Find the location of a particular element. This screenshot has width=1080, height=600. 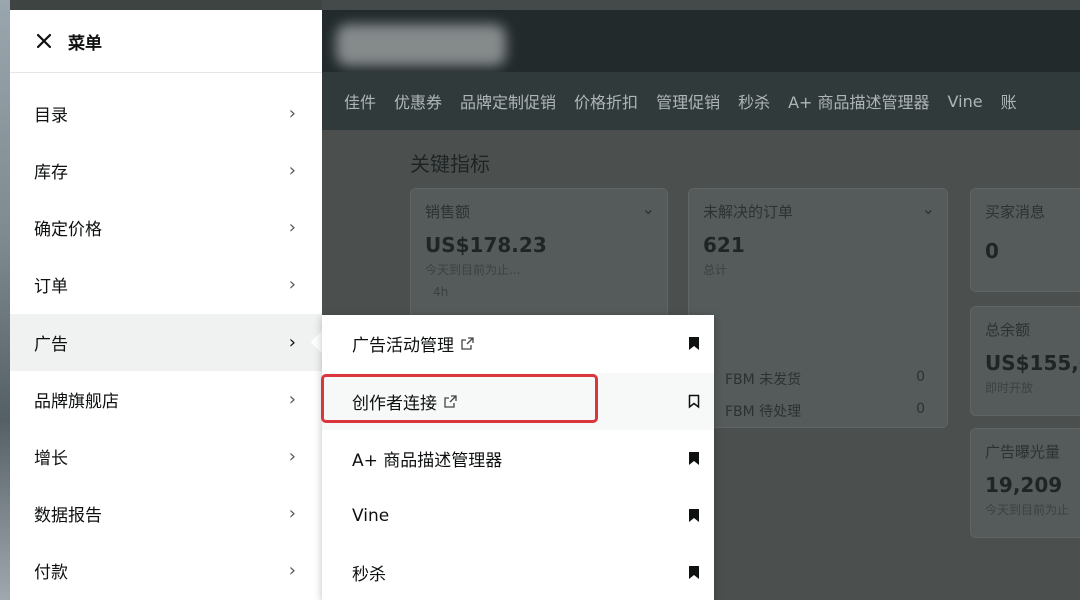

balance-card: 总余额 US$155,0 即时开放 is located at coordinates (1025, 361).